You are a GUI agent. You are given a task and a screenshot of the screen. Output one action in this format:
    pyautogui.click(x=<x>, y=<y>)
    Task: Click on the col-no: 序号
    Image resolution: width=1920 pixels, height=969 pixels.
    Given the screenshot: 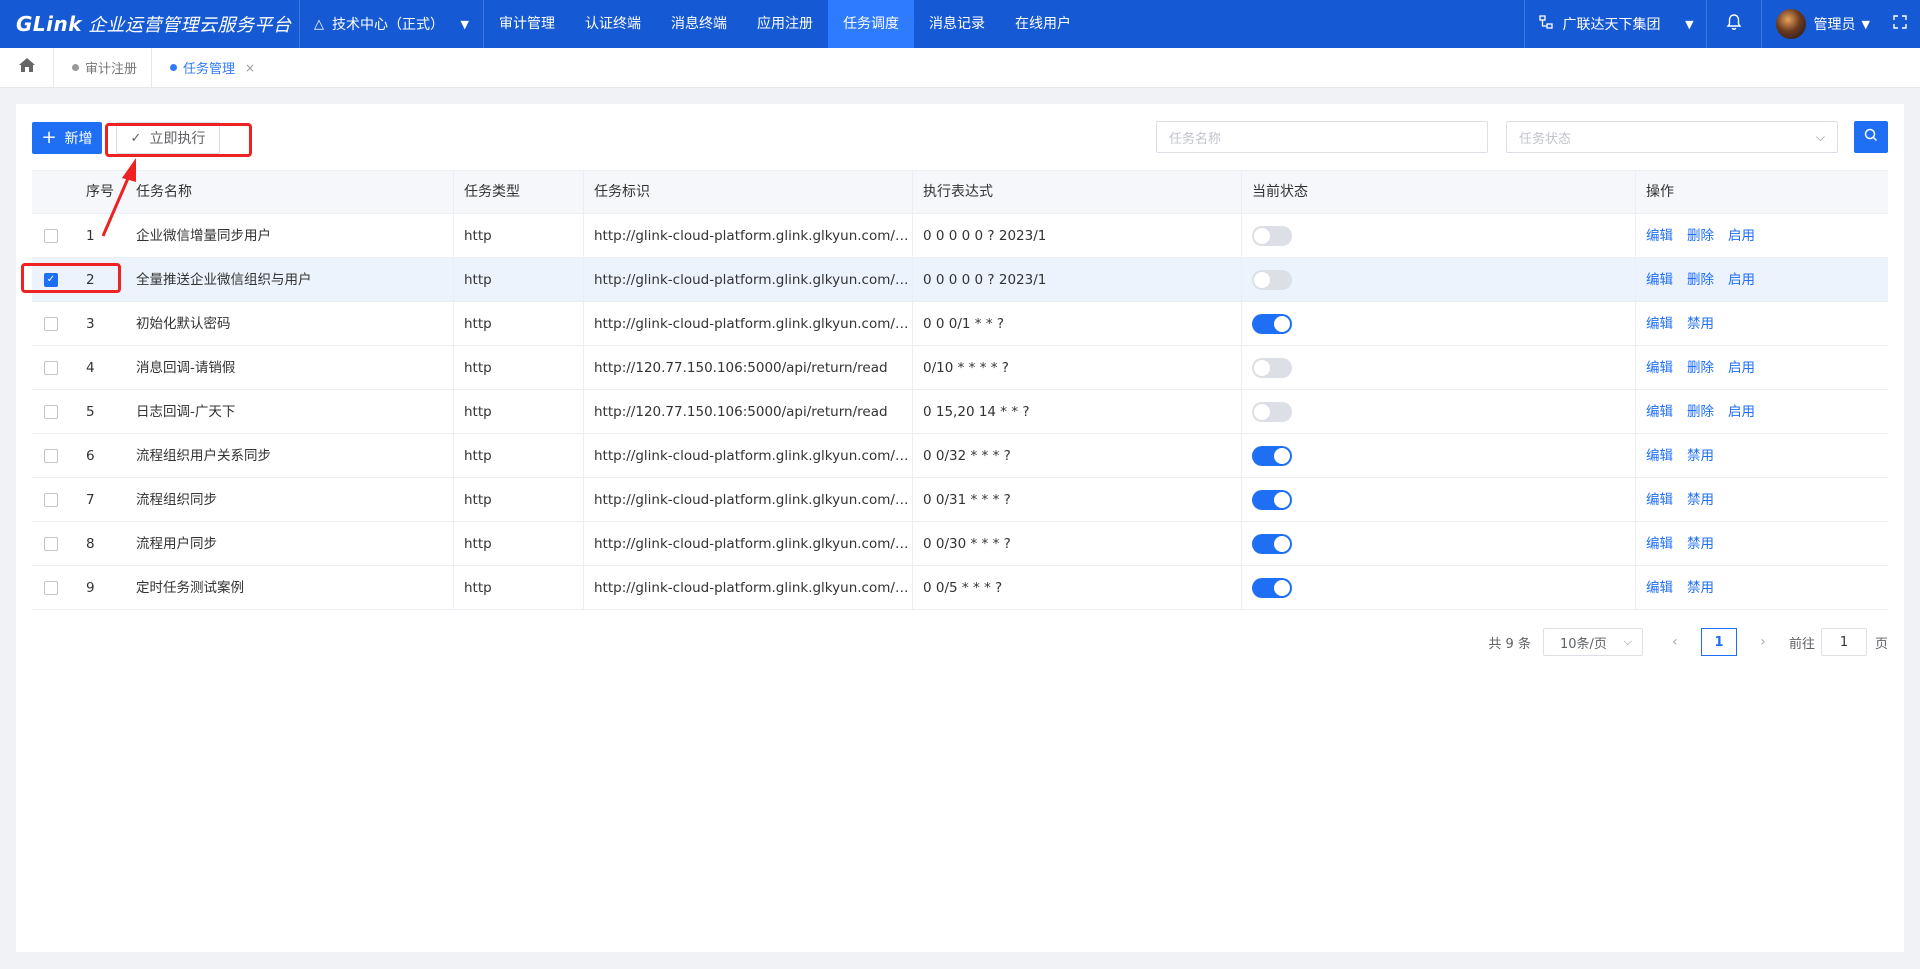 What is the action you would take?
    pyautogui.click(x=100, y=192)
    